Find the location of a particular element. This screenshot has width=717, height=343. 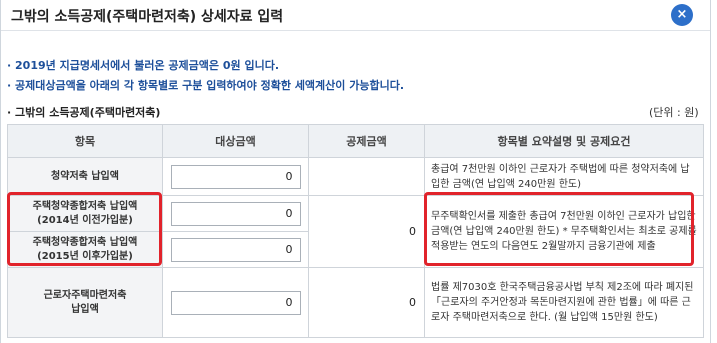

table-header-row: 항목 대상금액 공제금액 항목별 요약설명 및 공제요건 is located at coordinates (355, 141).